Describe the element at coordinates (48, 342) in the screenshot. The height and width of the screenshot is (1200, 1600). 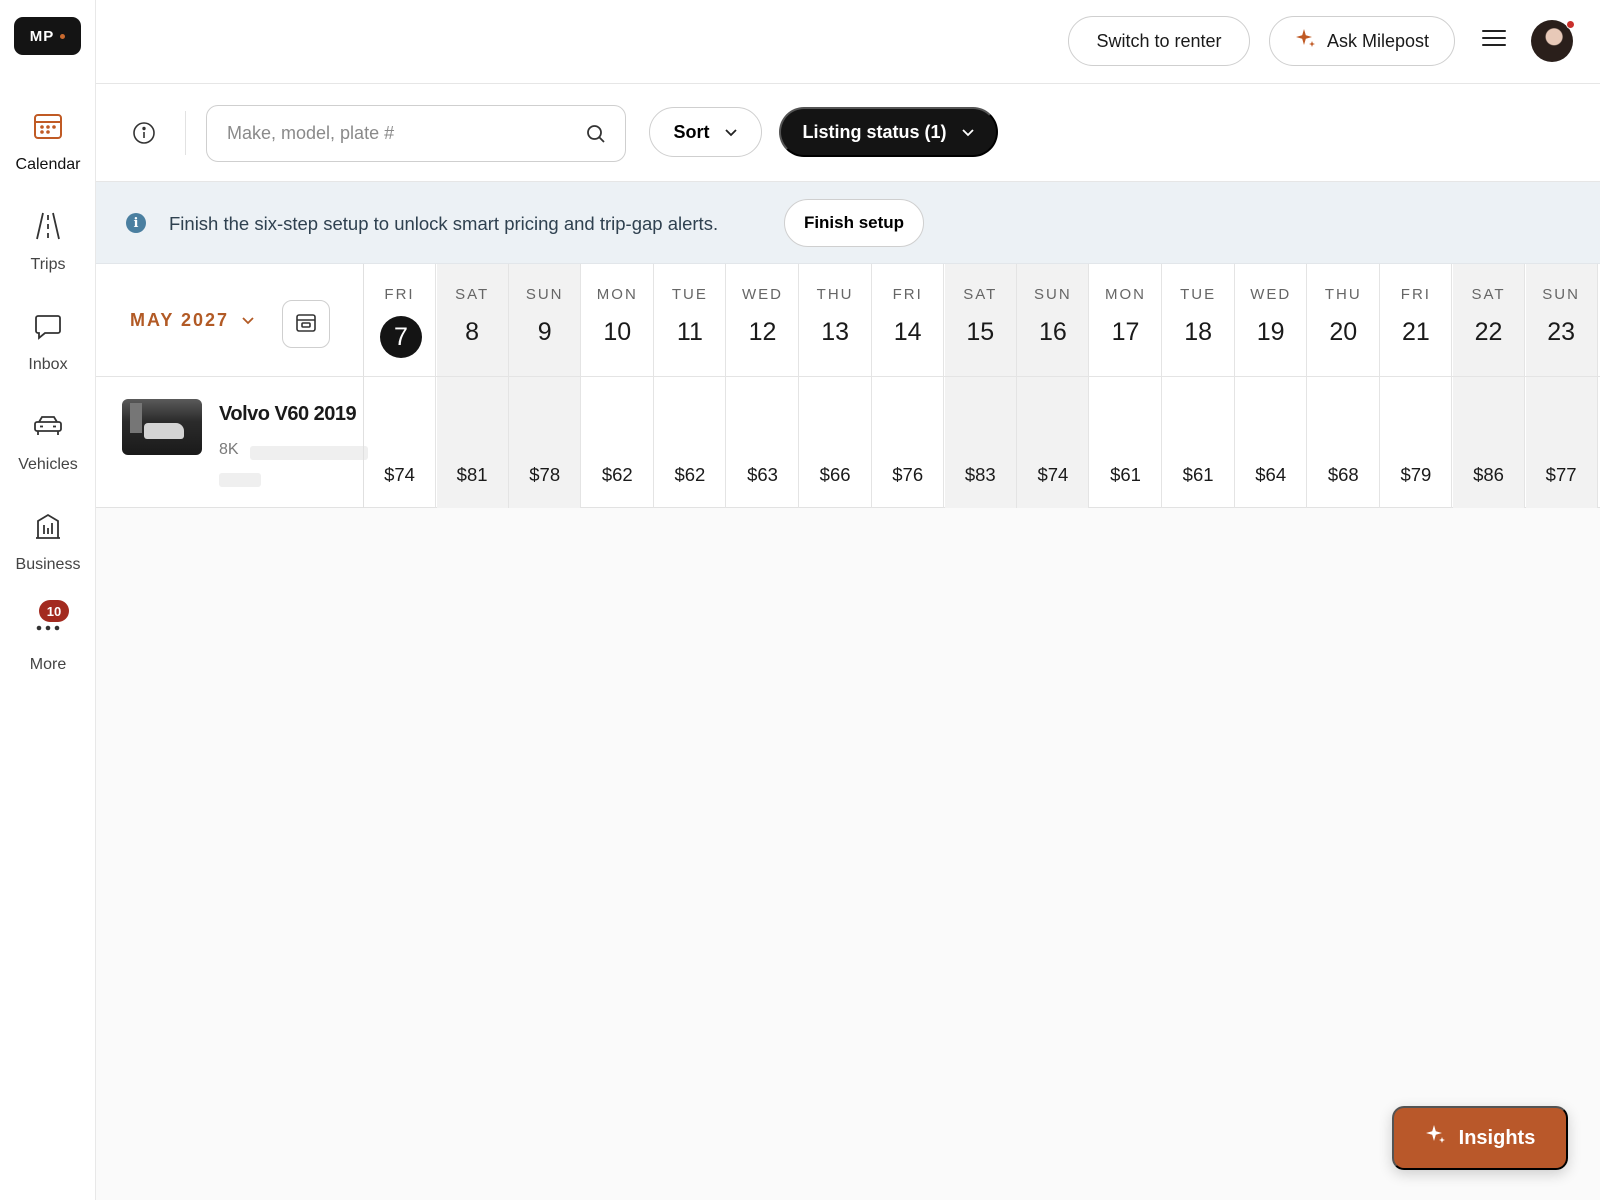
I see `sidebar-item-inbox: Inbox` at that location.